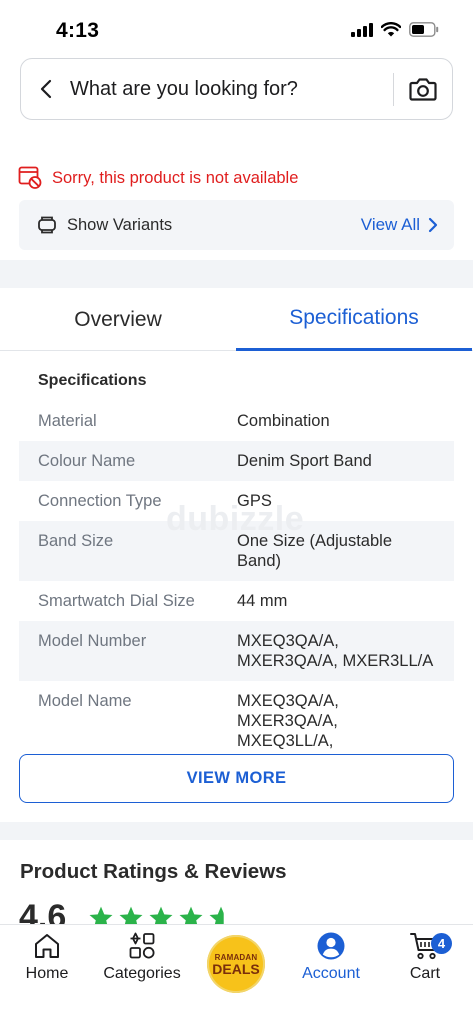 Image resolution: width=473 pixels, height=1024 pixels. What do you see at coordinates (236, 551) in the screenshot?
I see `table-row: Band Size One Size (Adjustable Band)` at bounding box center [236, 551].